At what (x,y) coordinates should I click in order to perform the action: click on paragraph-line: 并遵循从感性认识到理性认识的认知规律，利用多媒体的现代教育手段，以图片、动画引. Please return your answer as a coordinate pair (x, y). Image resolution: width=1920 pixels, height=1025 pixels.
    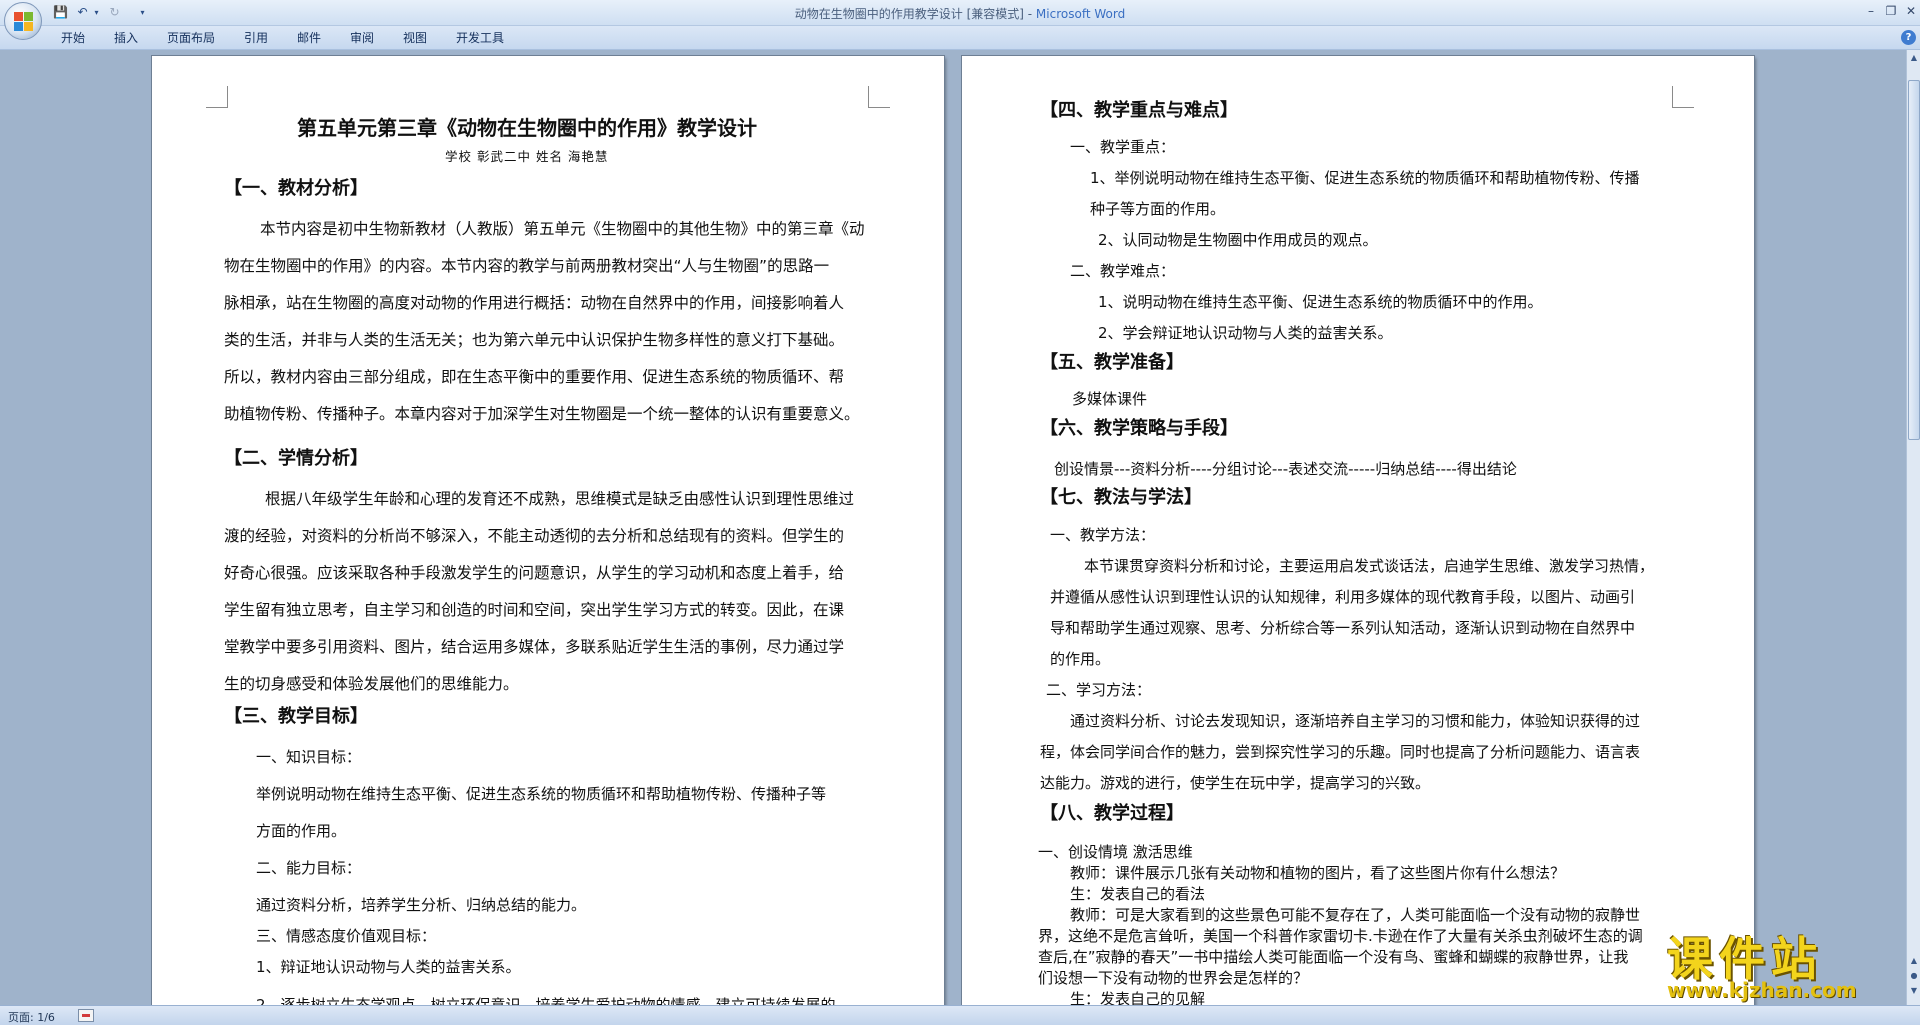
    Looking at the image, I should click on (1343, 597).